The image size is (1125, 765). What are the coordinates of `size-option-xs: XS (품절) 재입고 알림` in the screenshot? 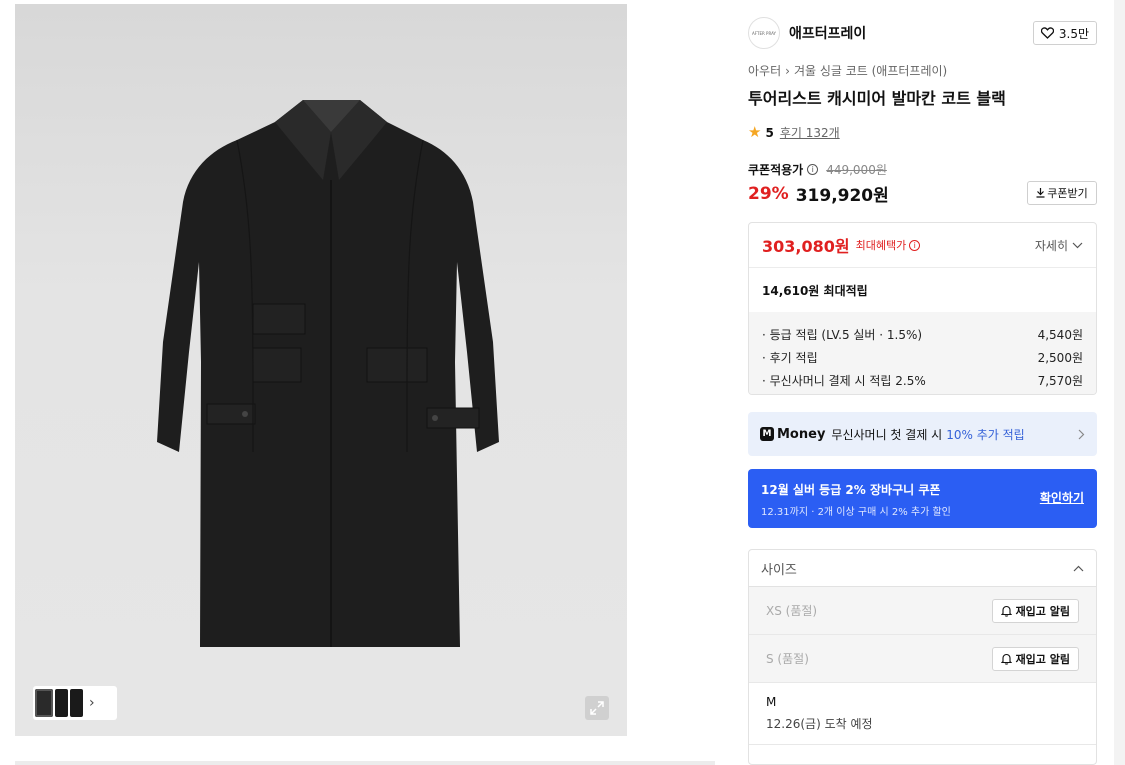 It's located at (922, 611).